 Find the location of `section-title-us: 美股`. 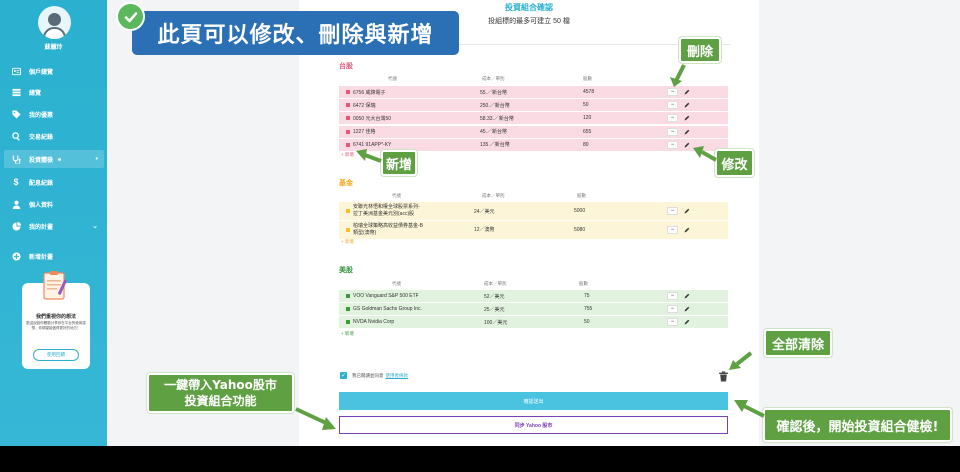

section-title-us: 美股 is located at coordinates (346, 270).